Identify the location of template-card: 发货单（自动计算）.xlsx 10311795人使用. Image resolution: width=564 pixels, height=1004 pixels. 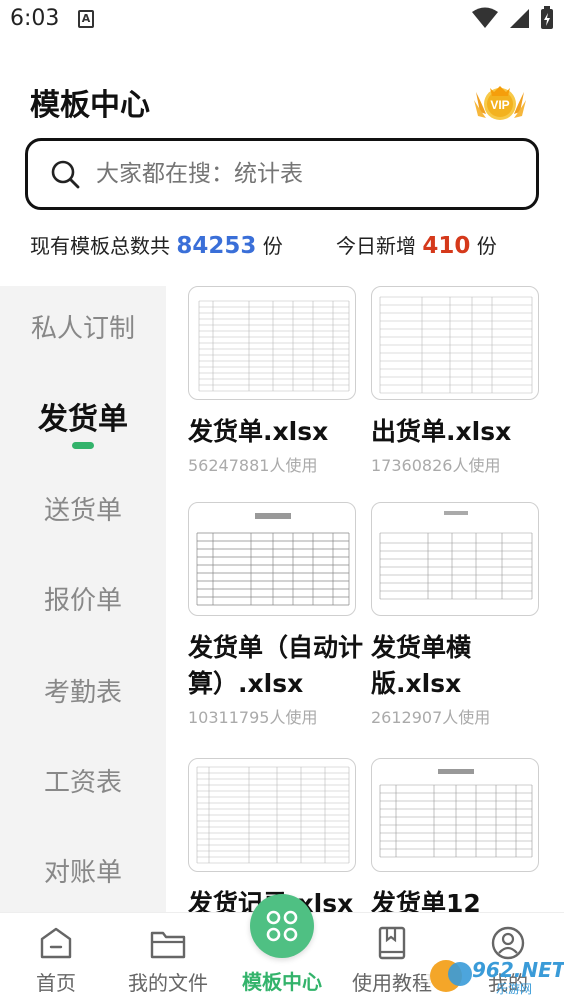
(275, 615).